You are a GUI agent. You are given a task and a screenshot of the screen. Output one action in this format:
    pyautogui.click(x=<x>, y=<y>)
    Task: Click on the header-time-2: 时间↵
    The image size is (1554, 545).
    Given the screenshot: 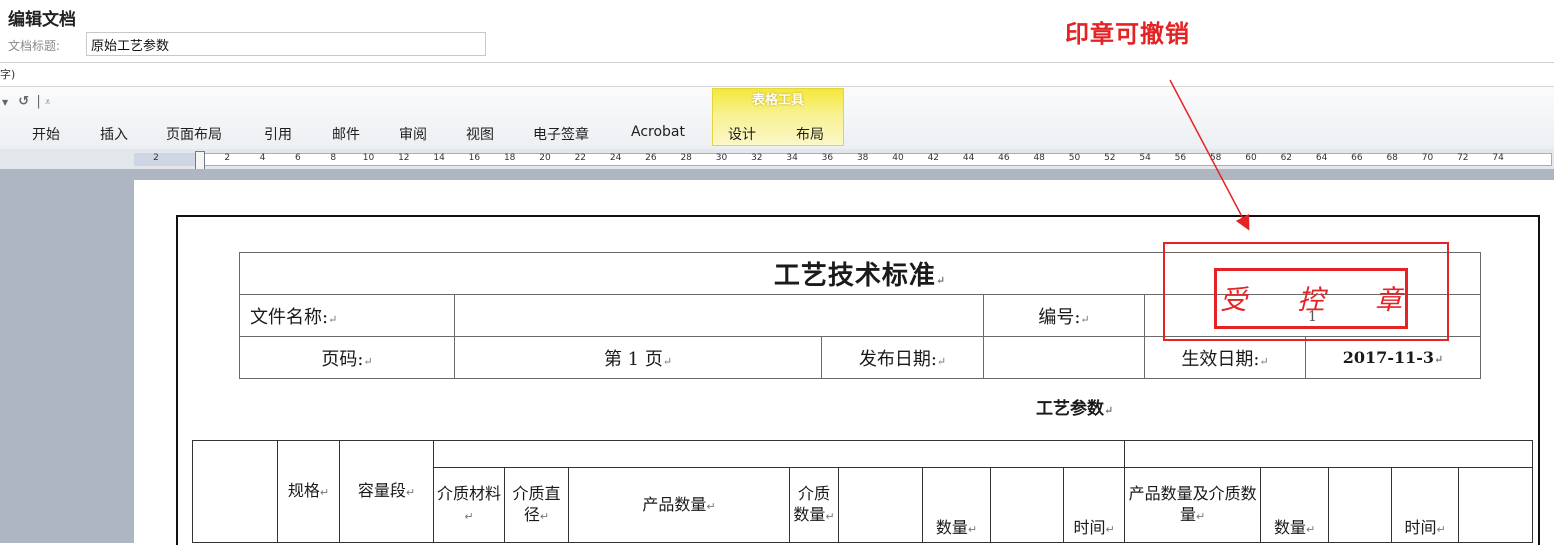 What is the action you would take?
    pyautogui.click(x=1425, y=505)
    